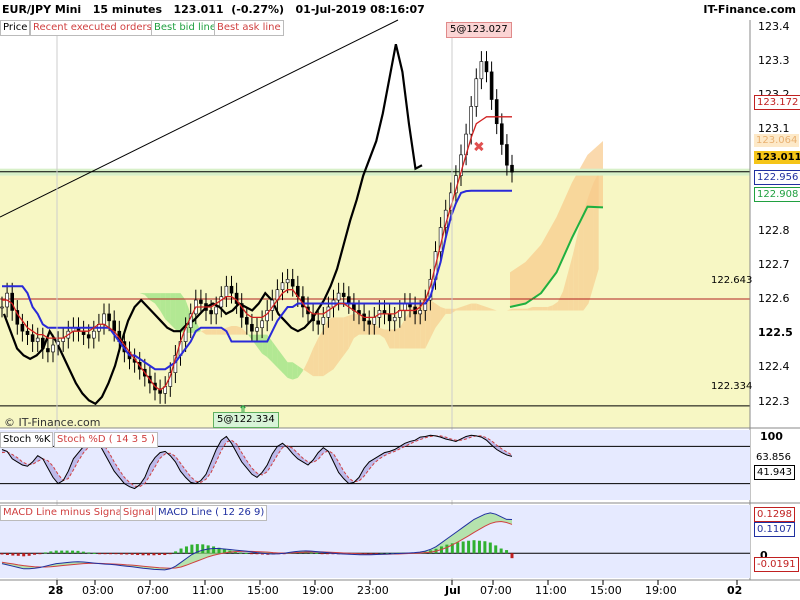 The image size is (800, 600). Describe the element at coordinates (27, 440) in the screenshot. I see `legend-stoch-k: Stoch %K` at that location.